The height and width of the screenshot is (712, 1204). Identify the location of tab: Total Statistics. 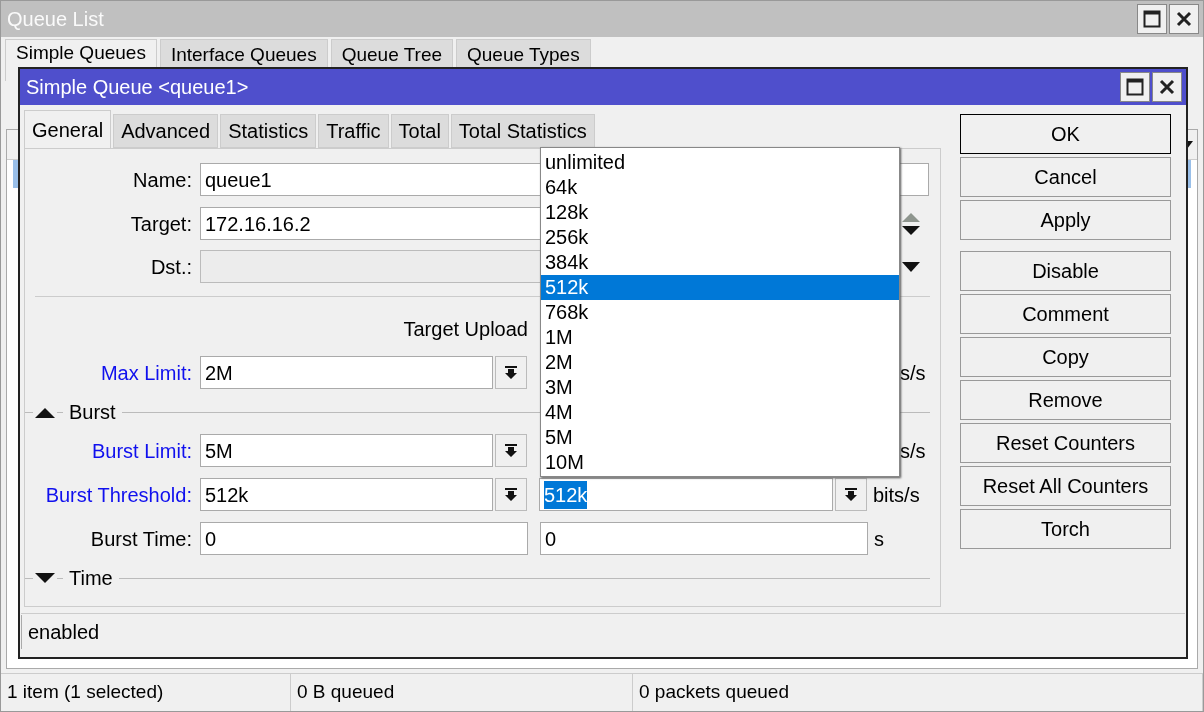
(522, 131).